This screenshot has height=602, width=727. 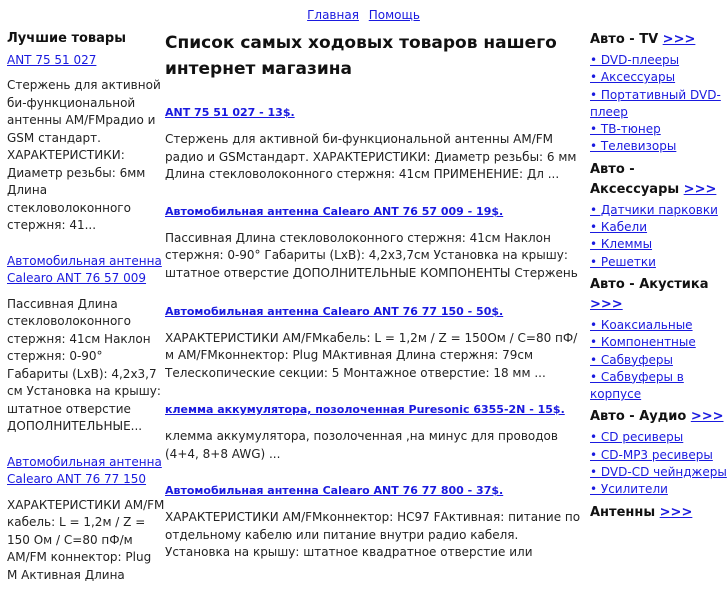 I want to click on category-block: Антенны >>>, so click(x=658, y=513).